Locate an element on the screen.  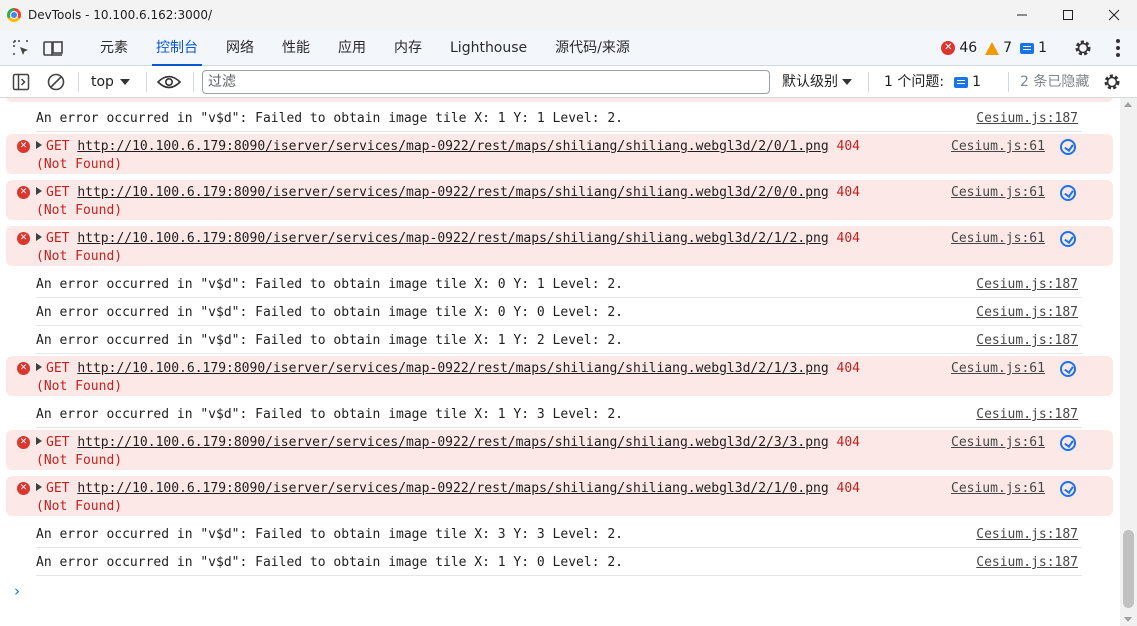
tab-sources: 源代码/来源 is located at coordinates (592, 48).